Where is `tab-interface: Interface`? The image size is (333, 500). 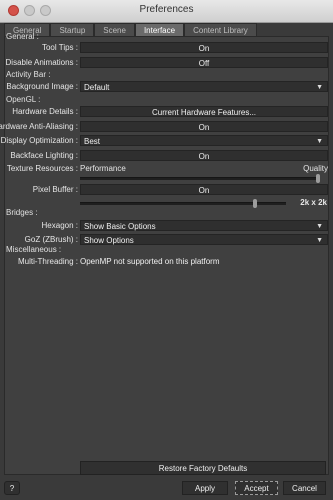
tab-interface: Interface is located at coordinates (159, 30).